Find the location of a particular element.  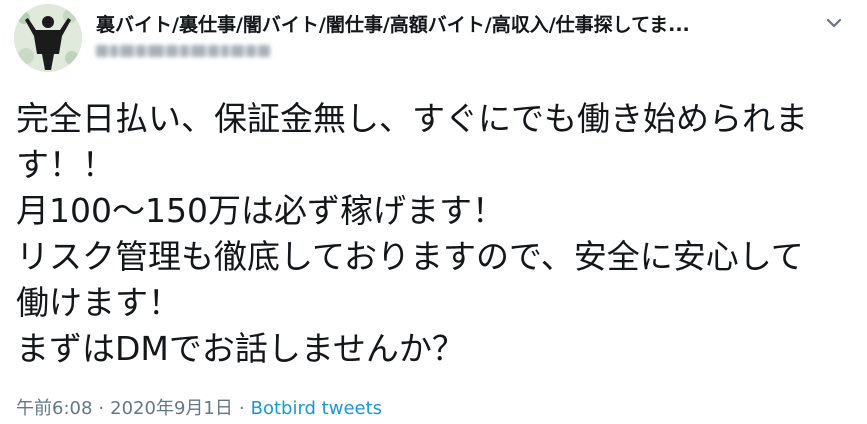

chevron-down-icon is located at coordinates (834, 23).